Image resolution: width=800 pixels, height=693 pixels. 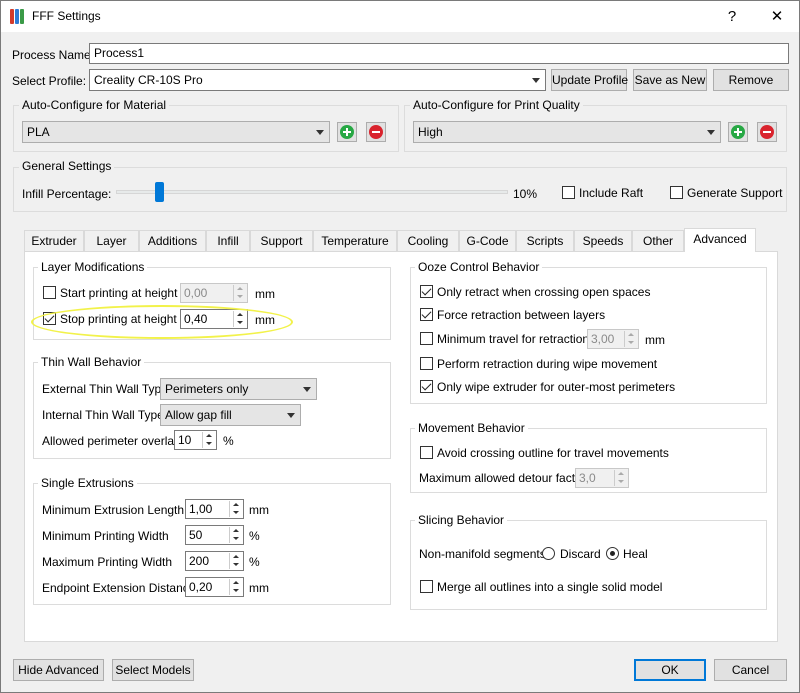 What do you see at coordinates (580, 554) in the screenshot?
I see `discard-label: Discard` at bounding box center [580, 554].